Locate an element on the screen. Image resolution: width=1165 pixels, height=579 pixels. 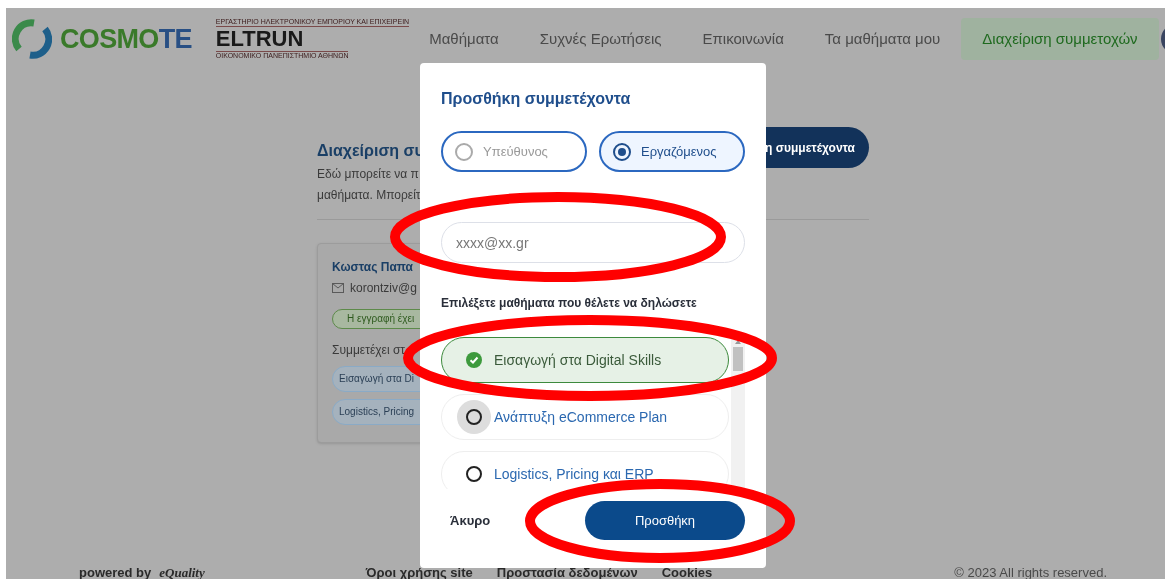
footer-link: Όροι χρήσης site is located at coordinates (419, 572).